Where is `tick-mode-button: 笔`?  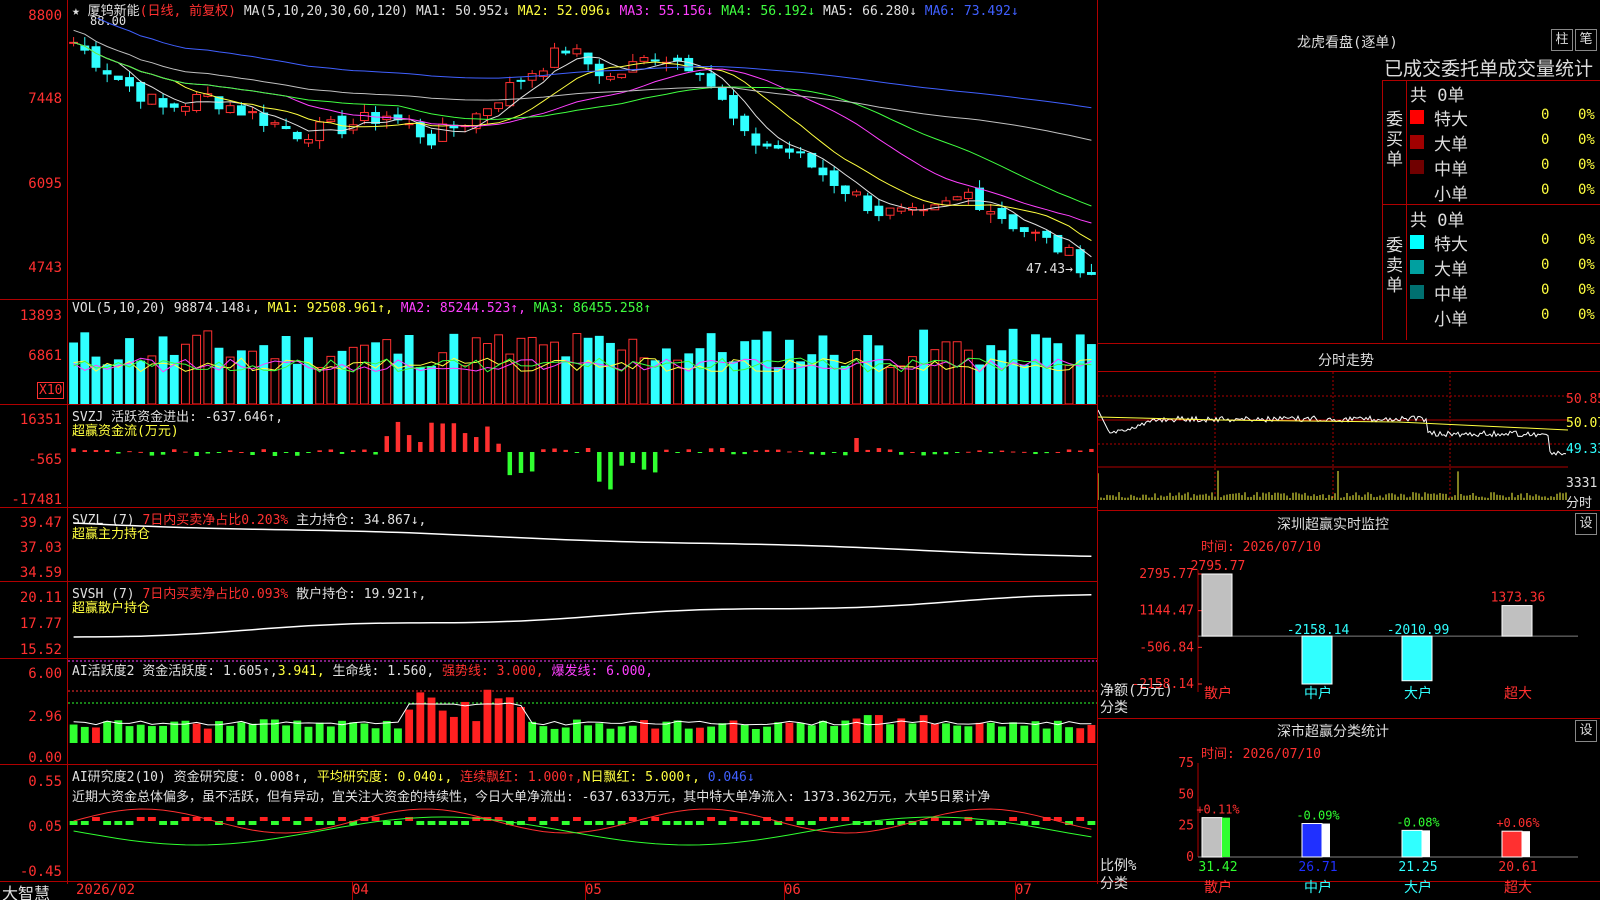
tick-mode-button: 笔 is located at coordinates (1586, 40).